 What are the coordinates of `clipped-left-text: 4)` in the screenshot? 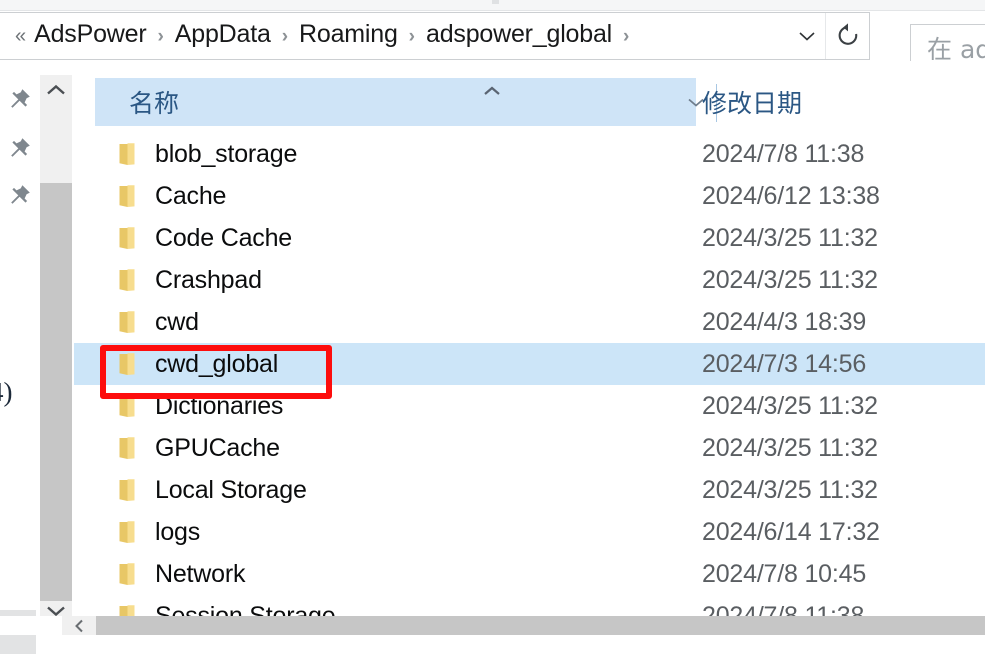 It's located at (6, 392).